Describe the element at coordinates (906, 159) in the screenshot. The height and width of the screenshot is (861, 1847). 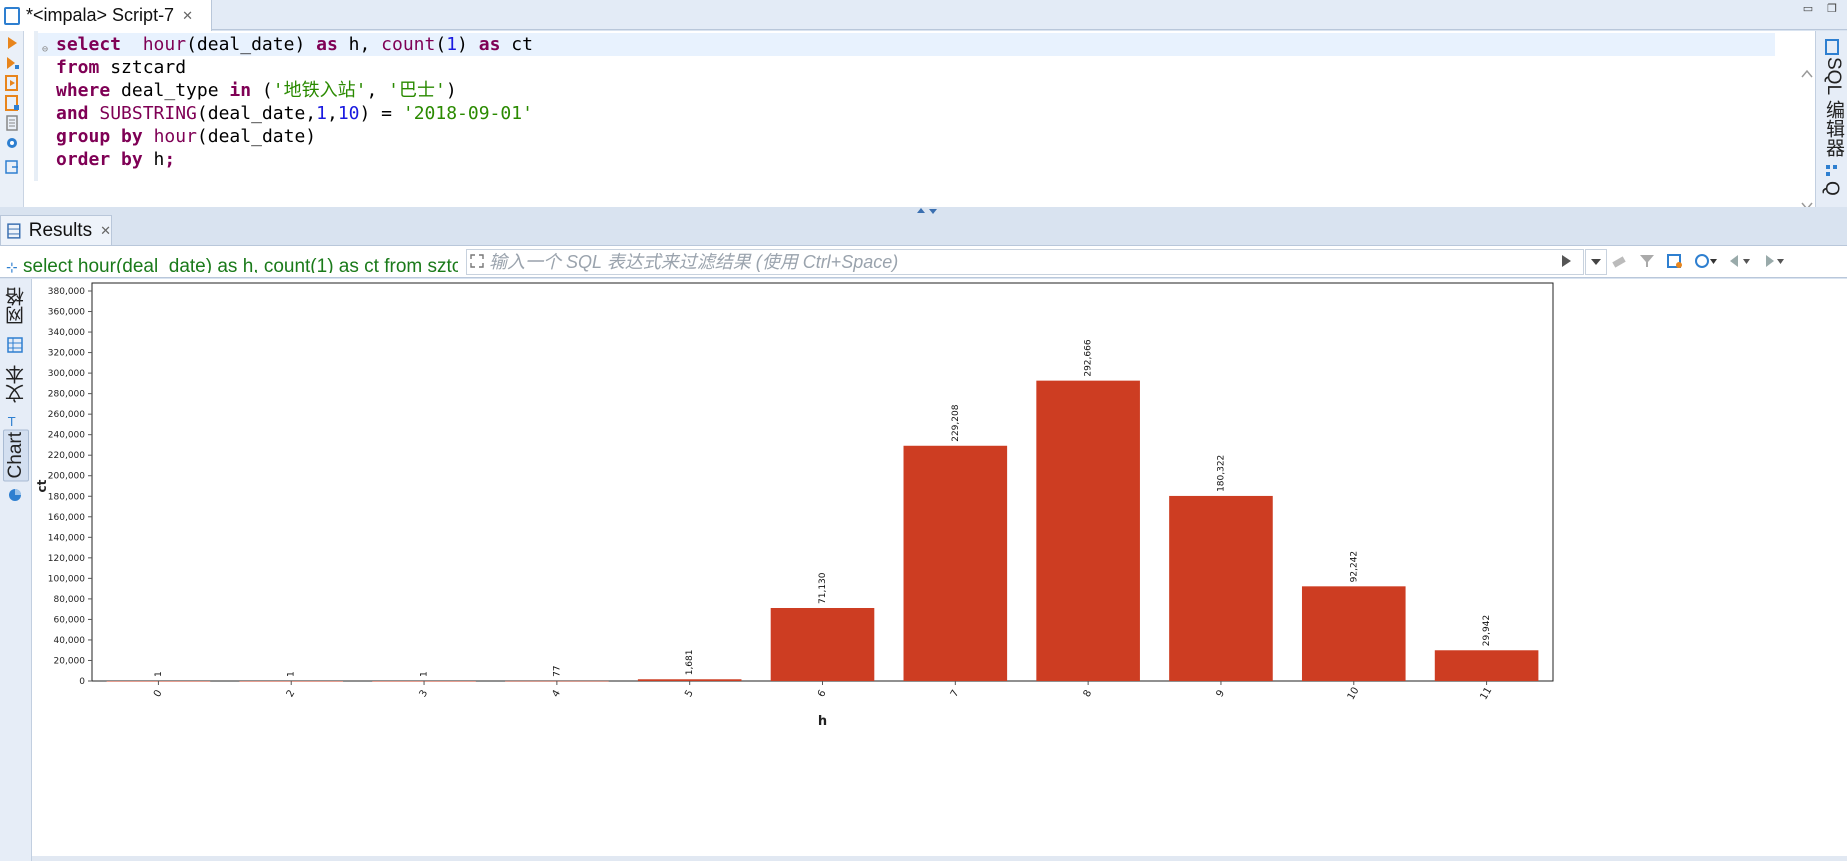
I see `code-line: order by h;` at that location.